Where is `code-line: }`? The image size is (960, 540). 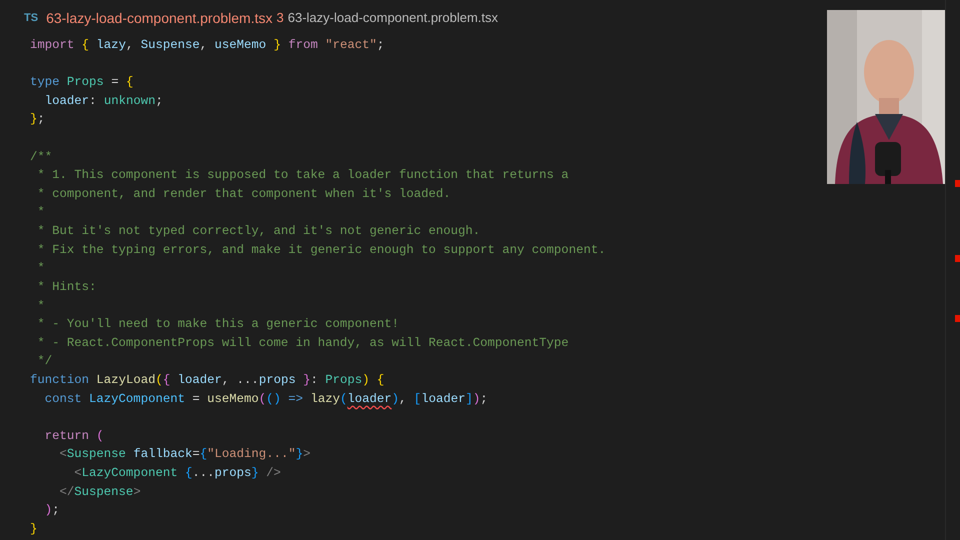
code-line: } is located at coordinates (34, 529).